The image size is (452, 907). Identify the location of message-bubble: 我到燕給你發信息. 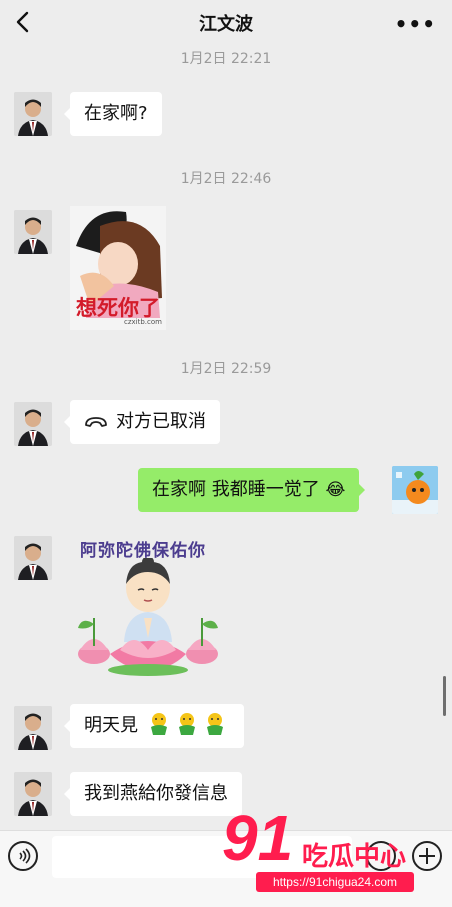
(153, 794).